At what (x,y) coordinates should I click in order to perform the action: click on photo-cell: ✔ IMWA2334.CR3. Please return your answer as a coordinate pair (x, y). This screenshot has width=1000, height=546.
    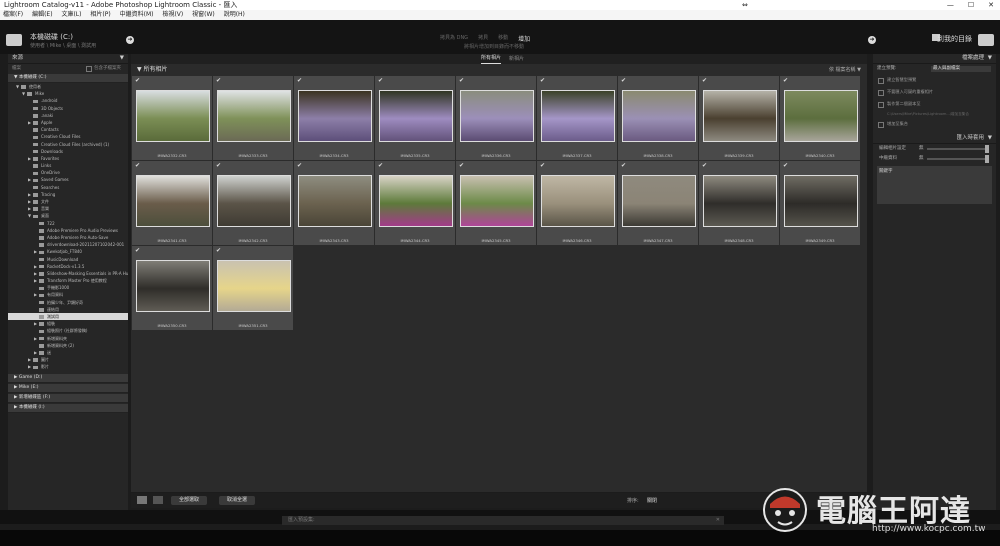
    Looking at the image, I should click on (334, 118).